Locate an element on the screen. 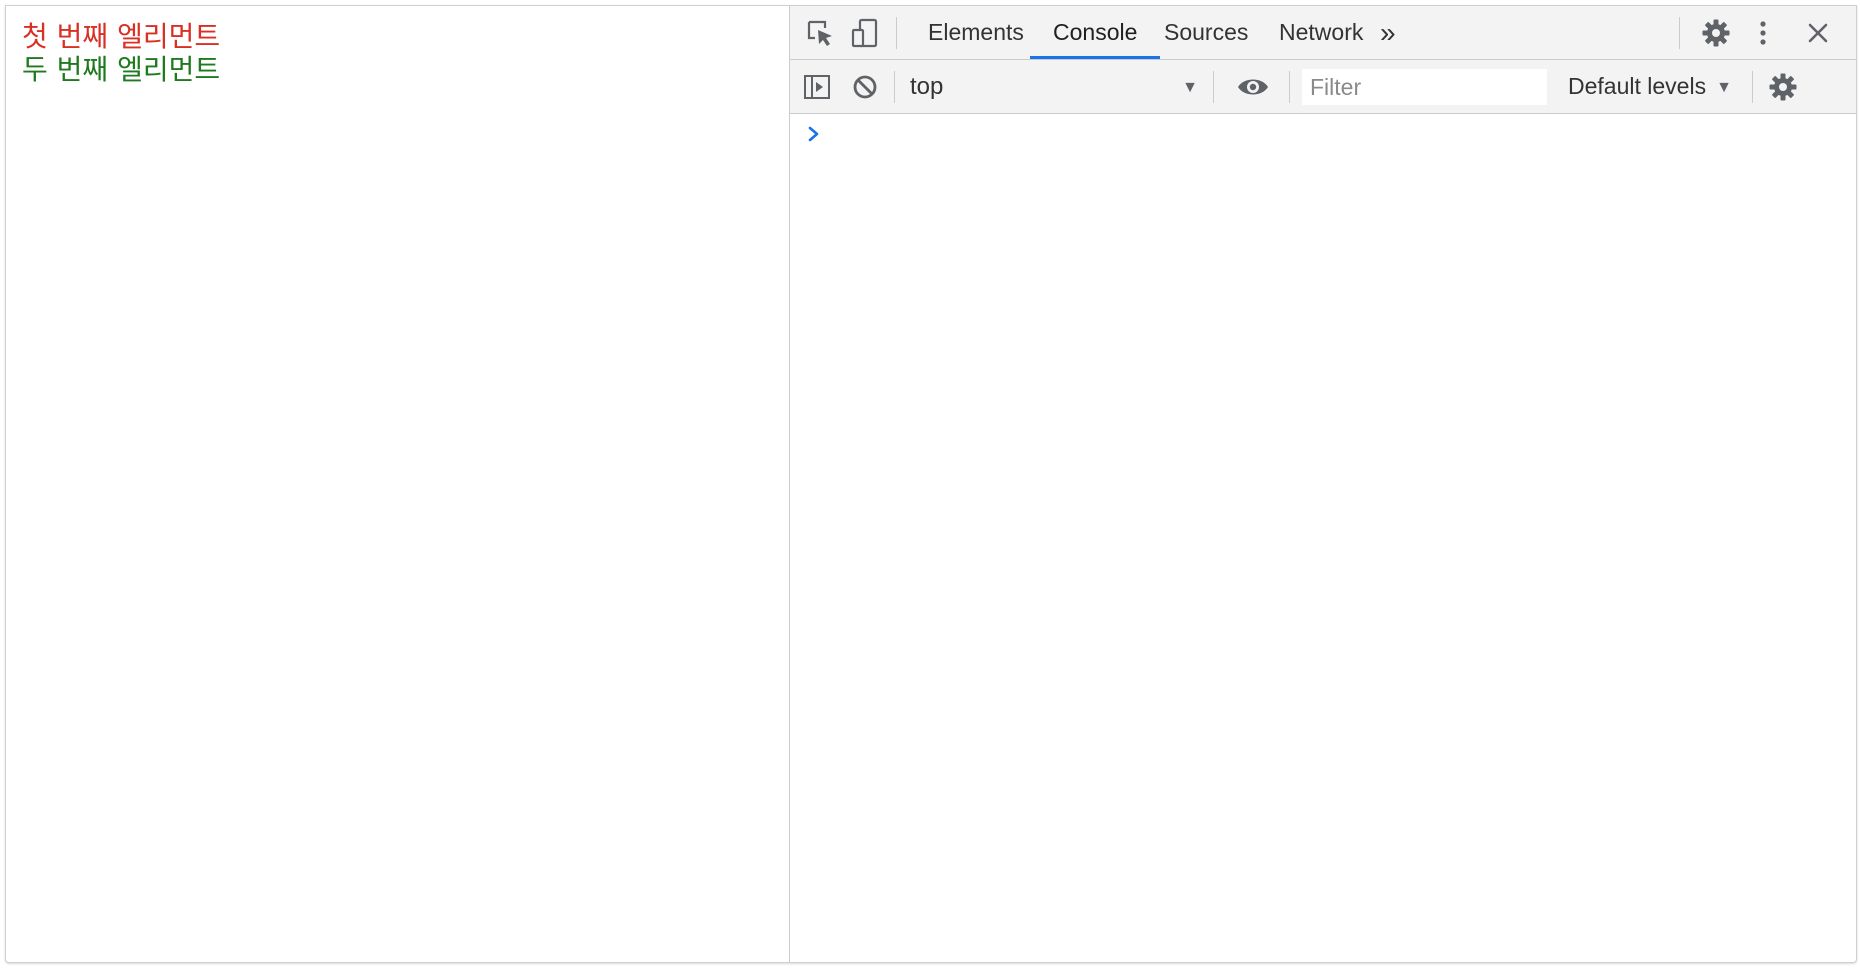 Image resolution: width=1860 pixels, height=968 pixels. console-prompt-icon is located at coordinates (814, 134).